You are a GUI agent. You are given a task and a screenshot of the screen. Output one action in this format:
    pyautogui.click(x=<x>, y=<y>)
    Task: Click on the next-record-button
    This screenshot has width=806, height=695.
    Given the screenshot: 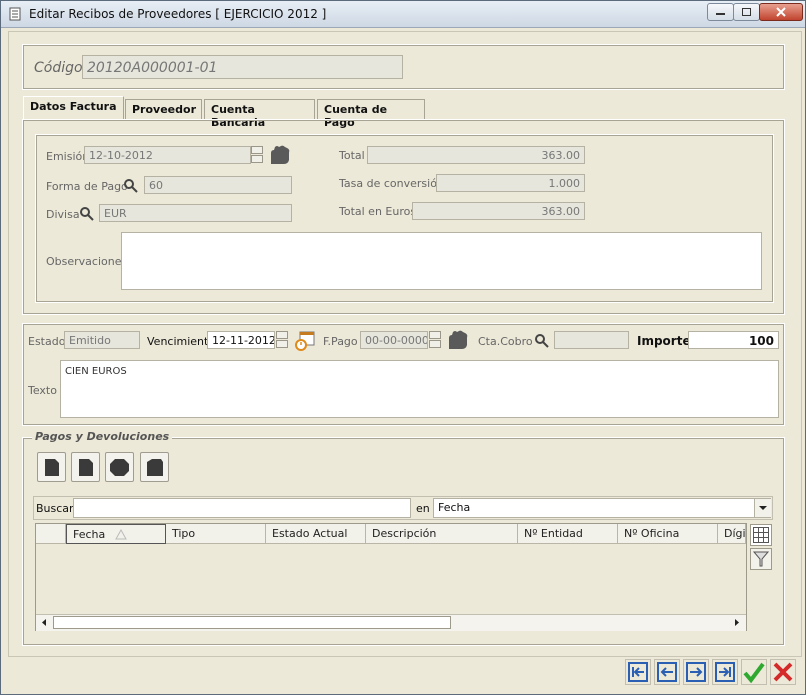 What is the action you would take?
    pyautogui.click(x=696, y=672)
    